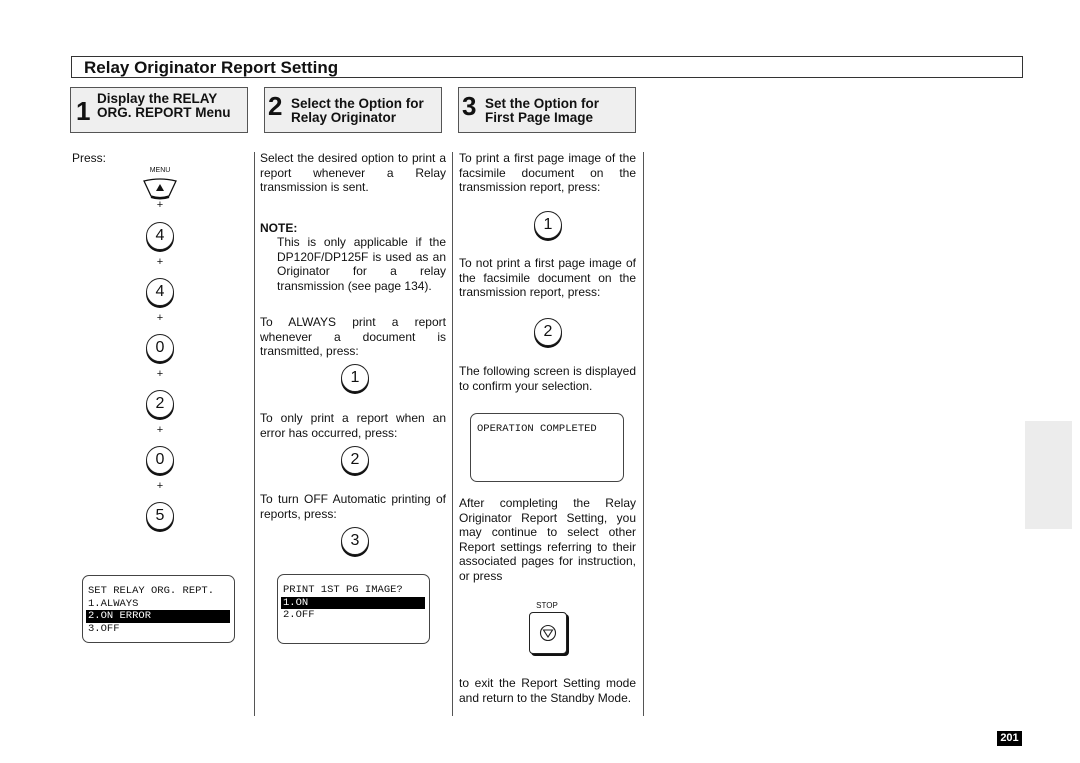  Describe the element at coordinates (164, 105) in the screenshot. I see `step-label: Display the RELAY ORG. REPORT Menu` at that location.